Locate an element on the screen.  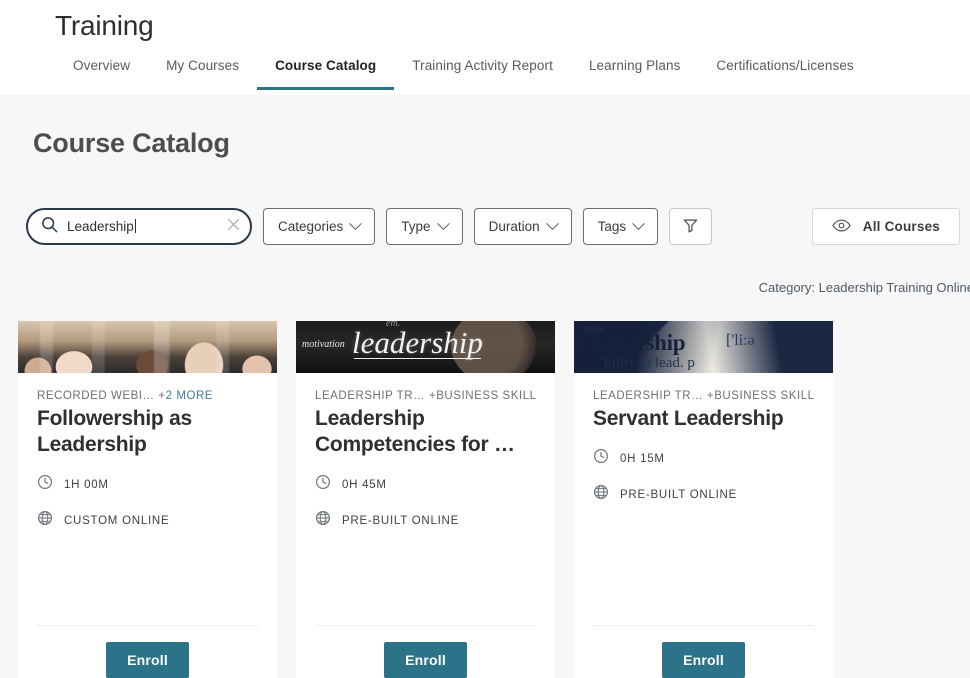
text-caret is located at coordinates (135, 226).